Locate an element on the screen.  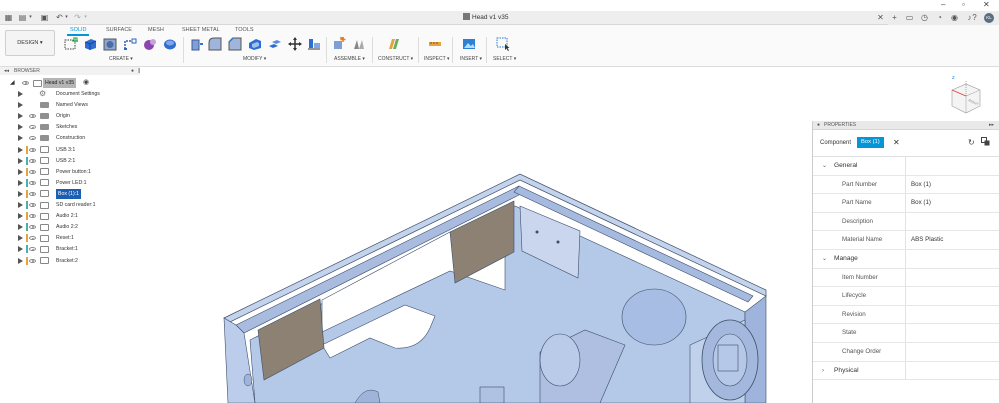
group-assemble: ASSEMBLE ▾ is located at coordinates (349, 59).